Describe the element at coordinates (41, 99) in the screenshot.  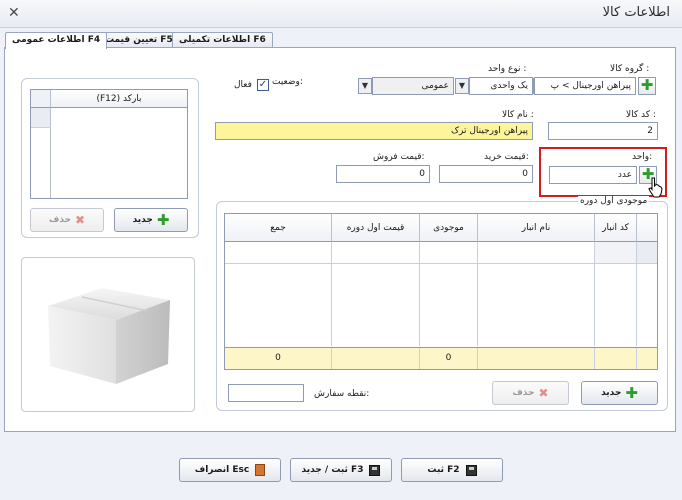
I see `barcode-grid-corner` at that location.